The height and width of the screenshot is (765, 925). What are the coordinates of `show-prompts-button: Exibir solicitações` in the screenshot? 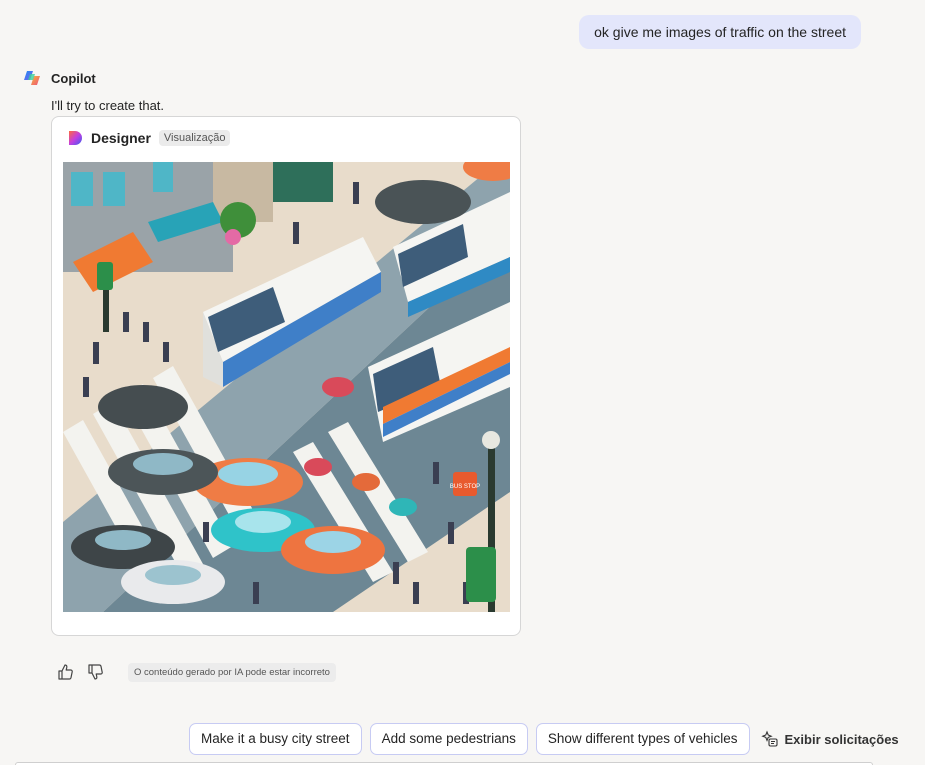 It's located at (829, 739).